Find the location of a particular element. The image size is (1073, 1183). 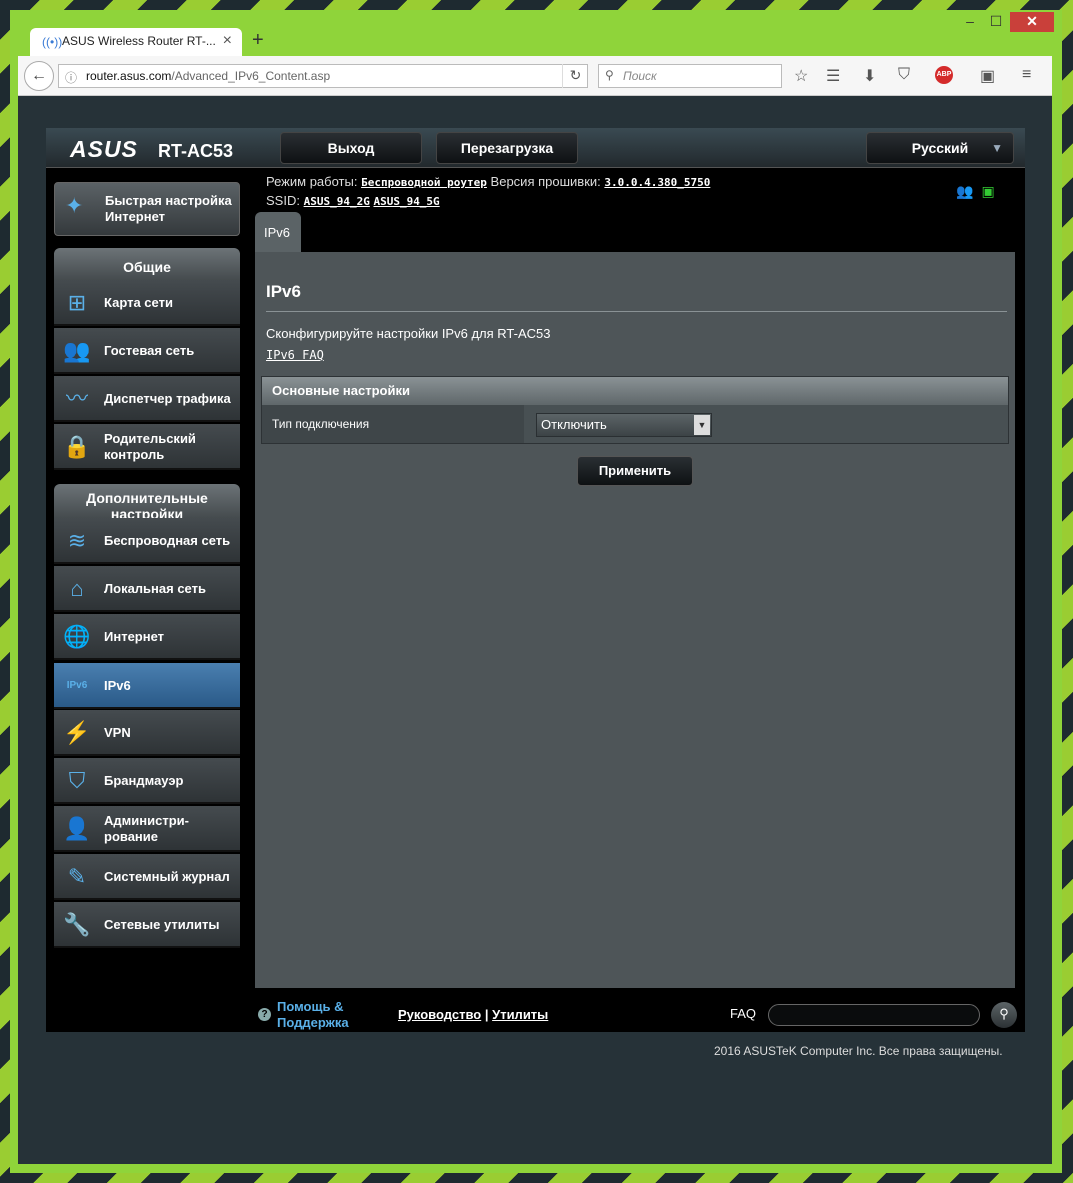

guest-users-icon: 👥 is located at coordinates (77, 350).